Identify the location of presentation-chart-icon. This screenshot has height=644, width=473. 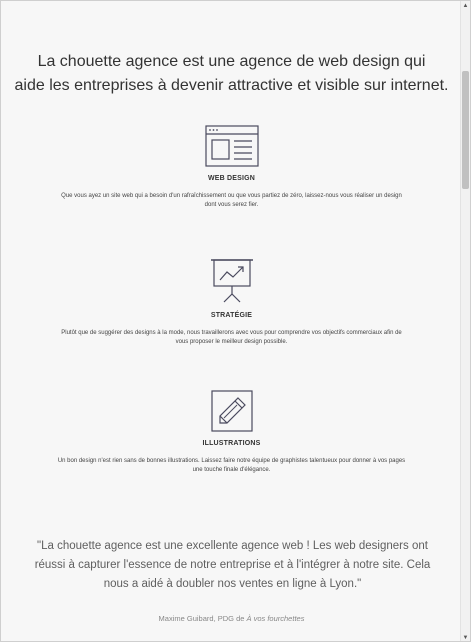
(231, 281).